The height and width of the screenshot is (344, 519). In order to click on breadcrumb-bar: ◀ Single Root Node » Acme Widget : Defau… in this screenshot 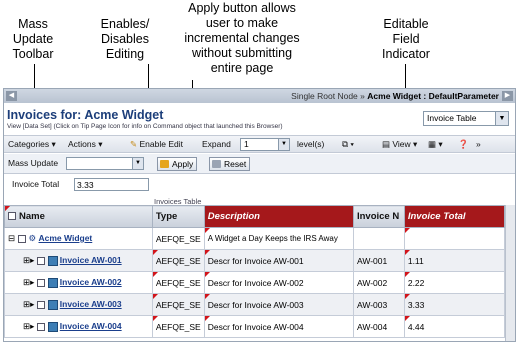, I will do `click(259, 96)`.